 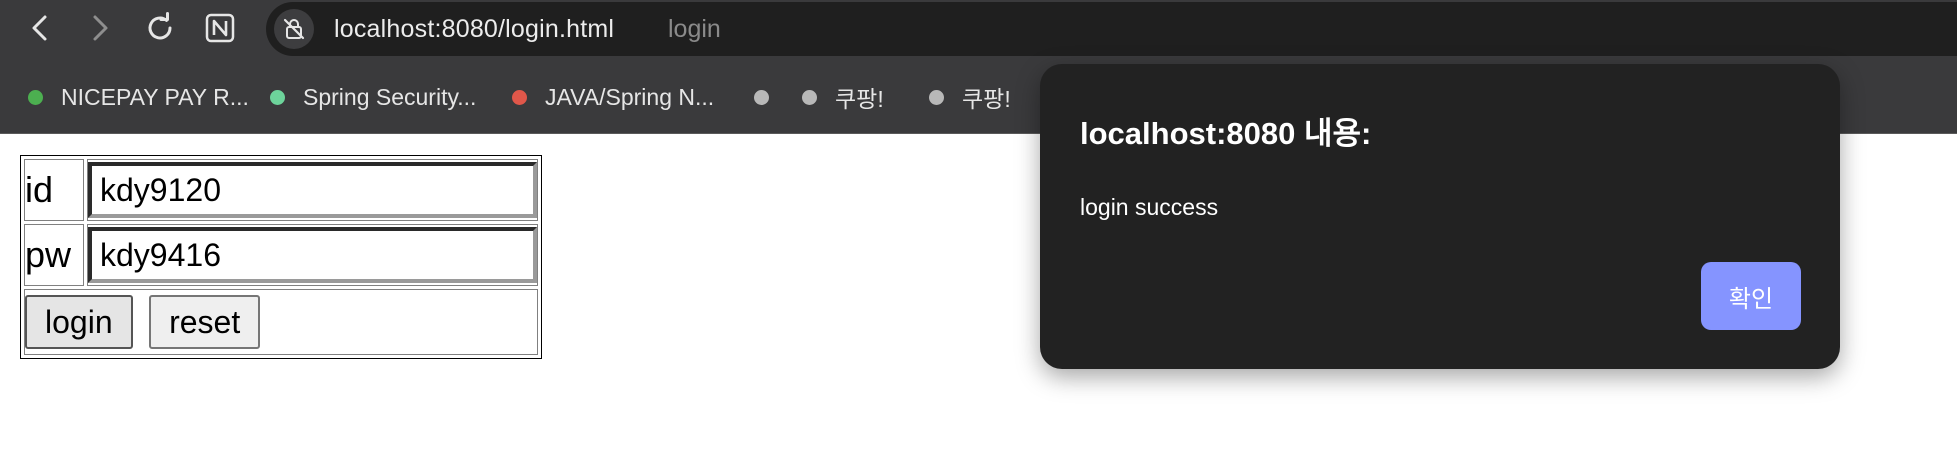 I want to click on pw-input, so click(x=312, y=255).